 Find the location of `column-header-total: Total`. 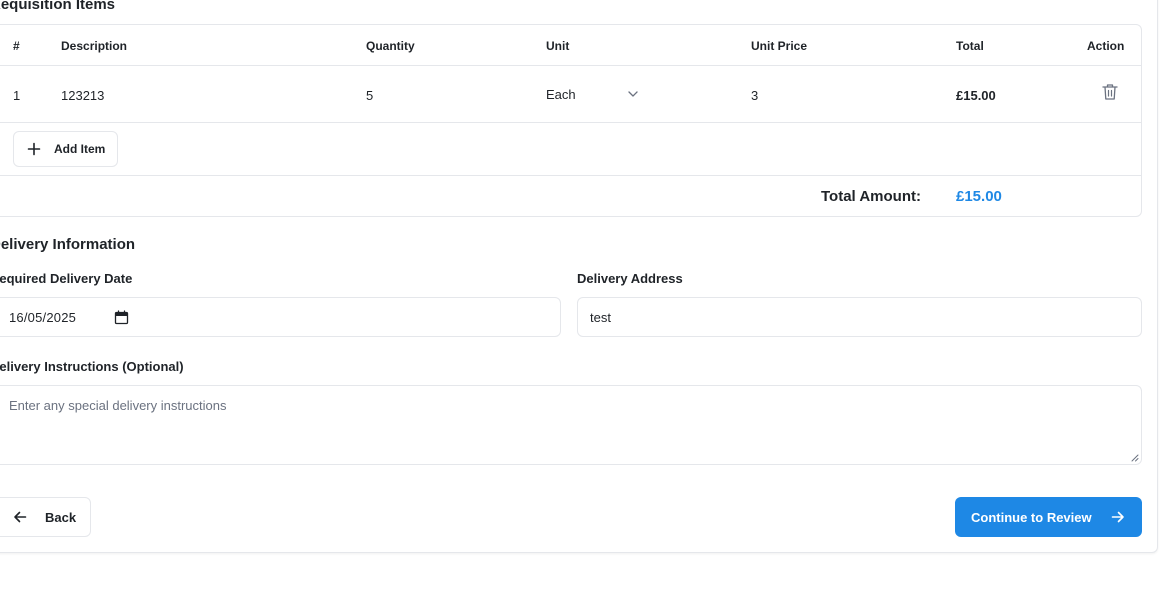

column-header-total: Total is located at coordinates (970, 46).